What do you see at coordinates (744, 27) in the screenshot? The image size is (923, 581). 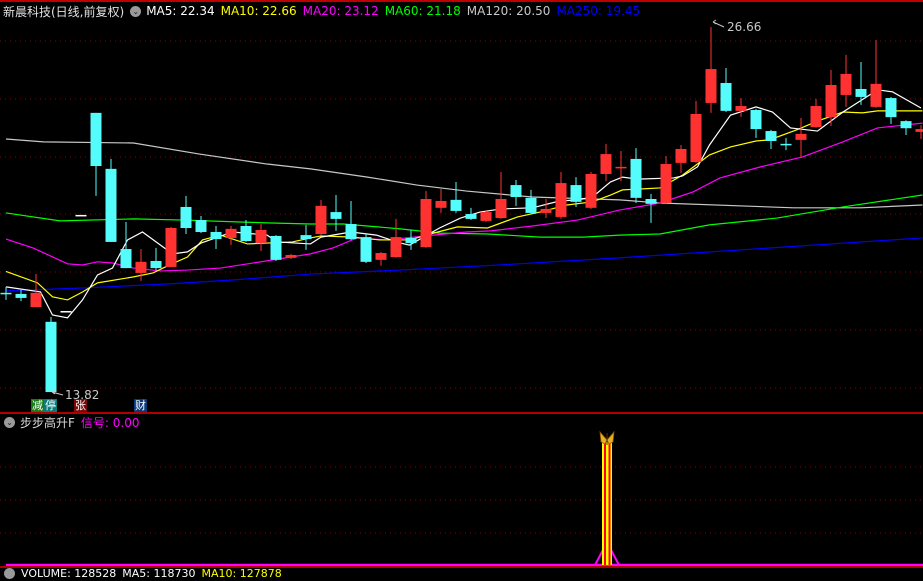 I see `high-price-label: 26.66` at bounding box center [744, 27].